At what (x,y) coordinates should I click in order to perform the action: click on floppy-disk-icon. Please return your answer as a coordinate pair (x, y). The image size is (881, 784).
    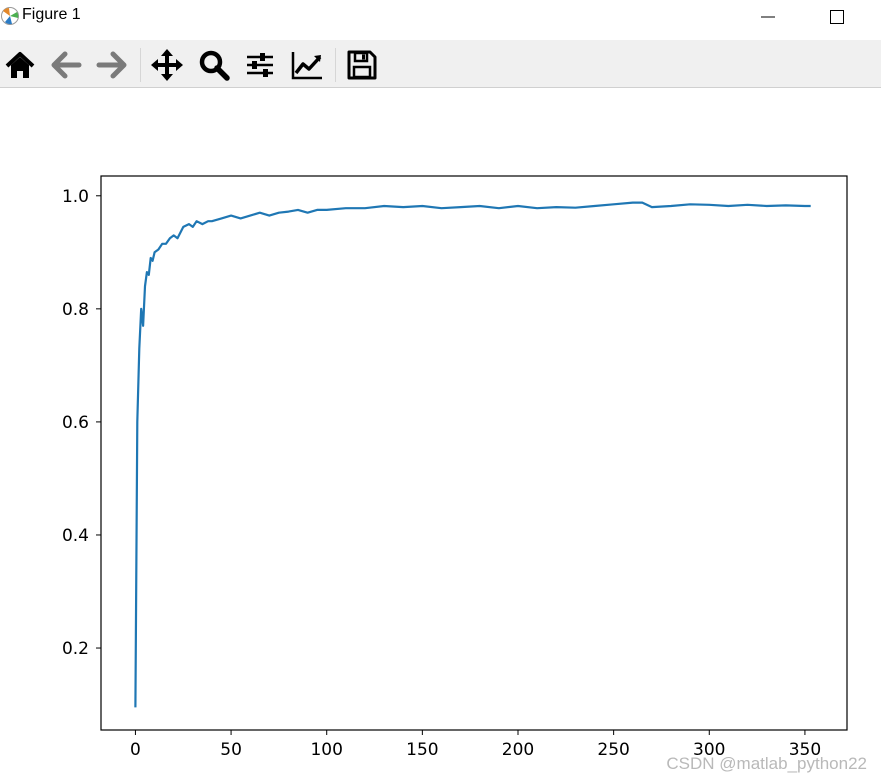
    Looking at the image, I should click on (362, 65).